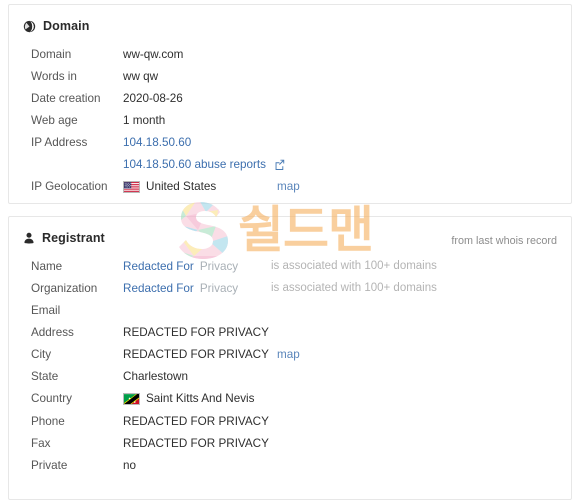 Image resolution: width=580 pixels, height=504 pixels. What do you see at coordinates (290, 164) in the screenshot?
I see `row-abuse-reports: 104.18.50.60 abuse reports` at bounding box center [290, 164].